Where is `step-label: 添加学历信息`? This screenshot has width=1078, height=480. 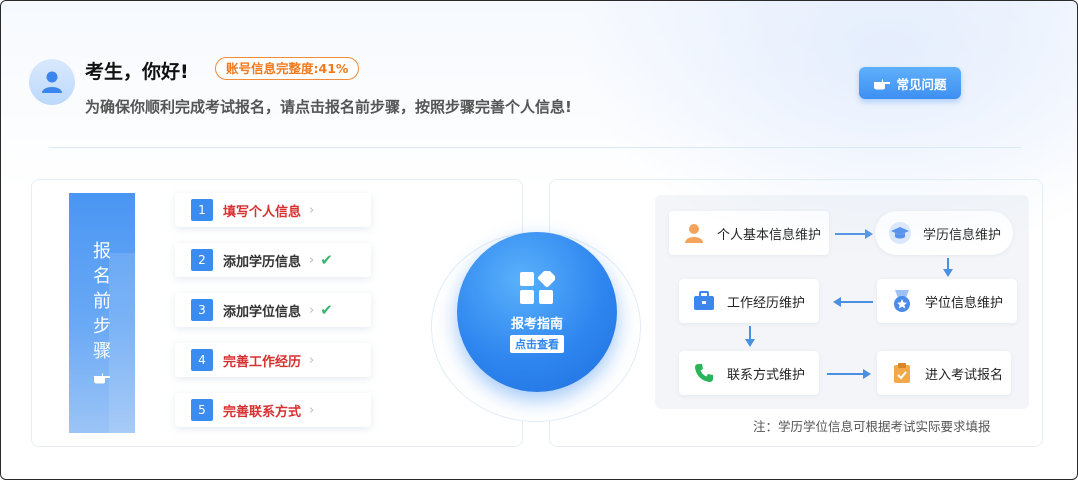
step-label: 添加学历信息 is located at coordinates (262, 262).